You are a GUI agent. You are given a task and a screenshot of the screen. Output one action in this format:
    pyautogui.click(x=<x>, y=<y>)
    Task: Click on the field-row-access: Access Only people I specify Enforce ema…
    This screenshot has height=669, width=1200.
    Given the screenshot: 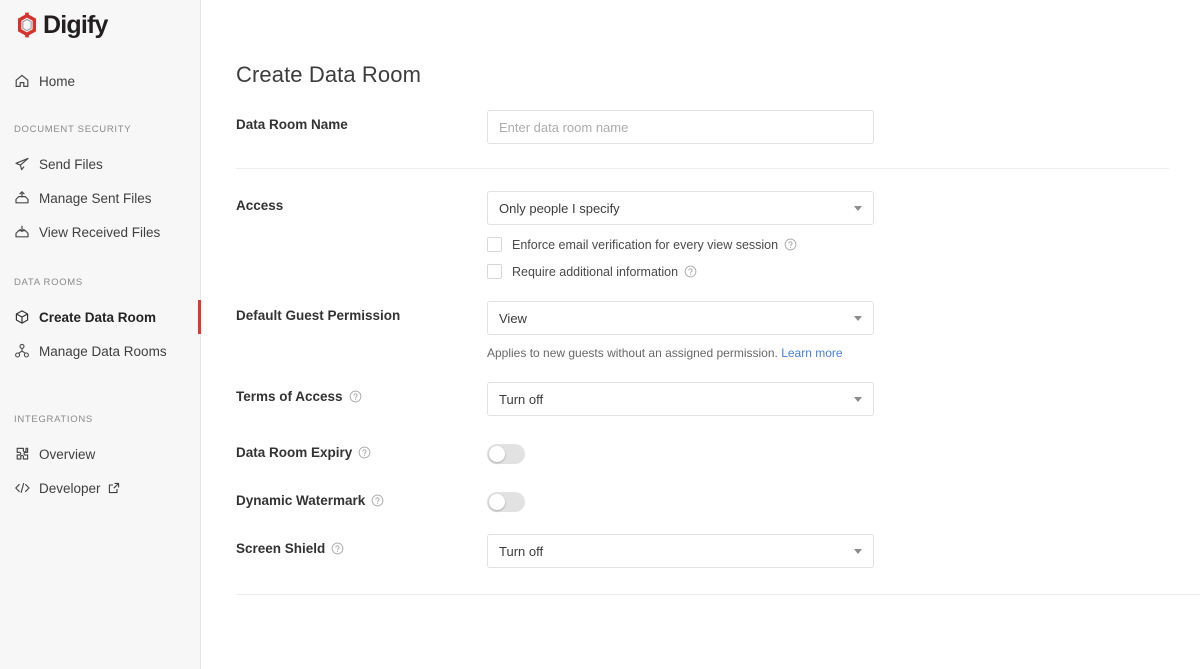 What is the action you would take?
    pyautogui.click(x=718, y=224)
    